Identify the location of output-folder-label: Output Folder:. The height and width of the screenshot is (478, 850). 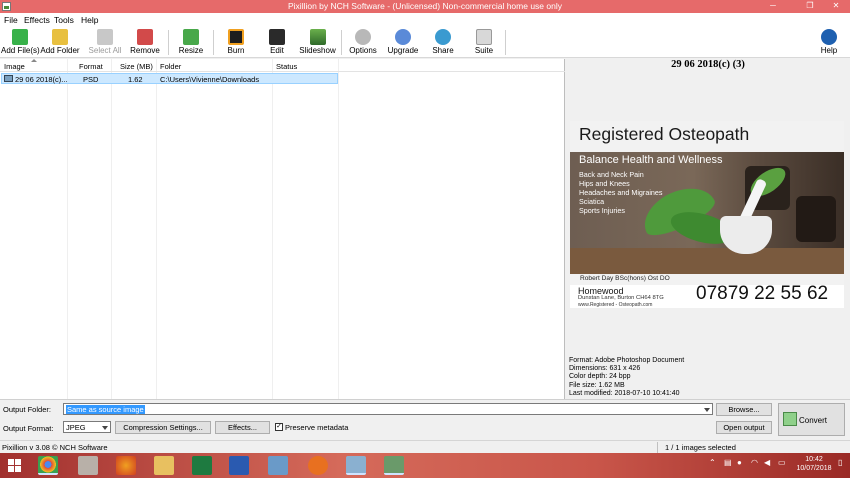
(27, 409).